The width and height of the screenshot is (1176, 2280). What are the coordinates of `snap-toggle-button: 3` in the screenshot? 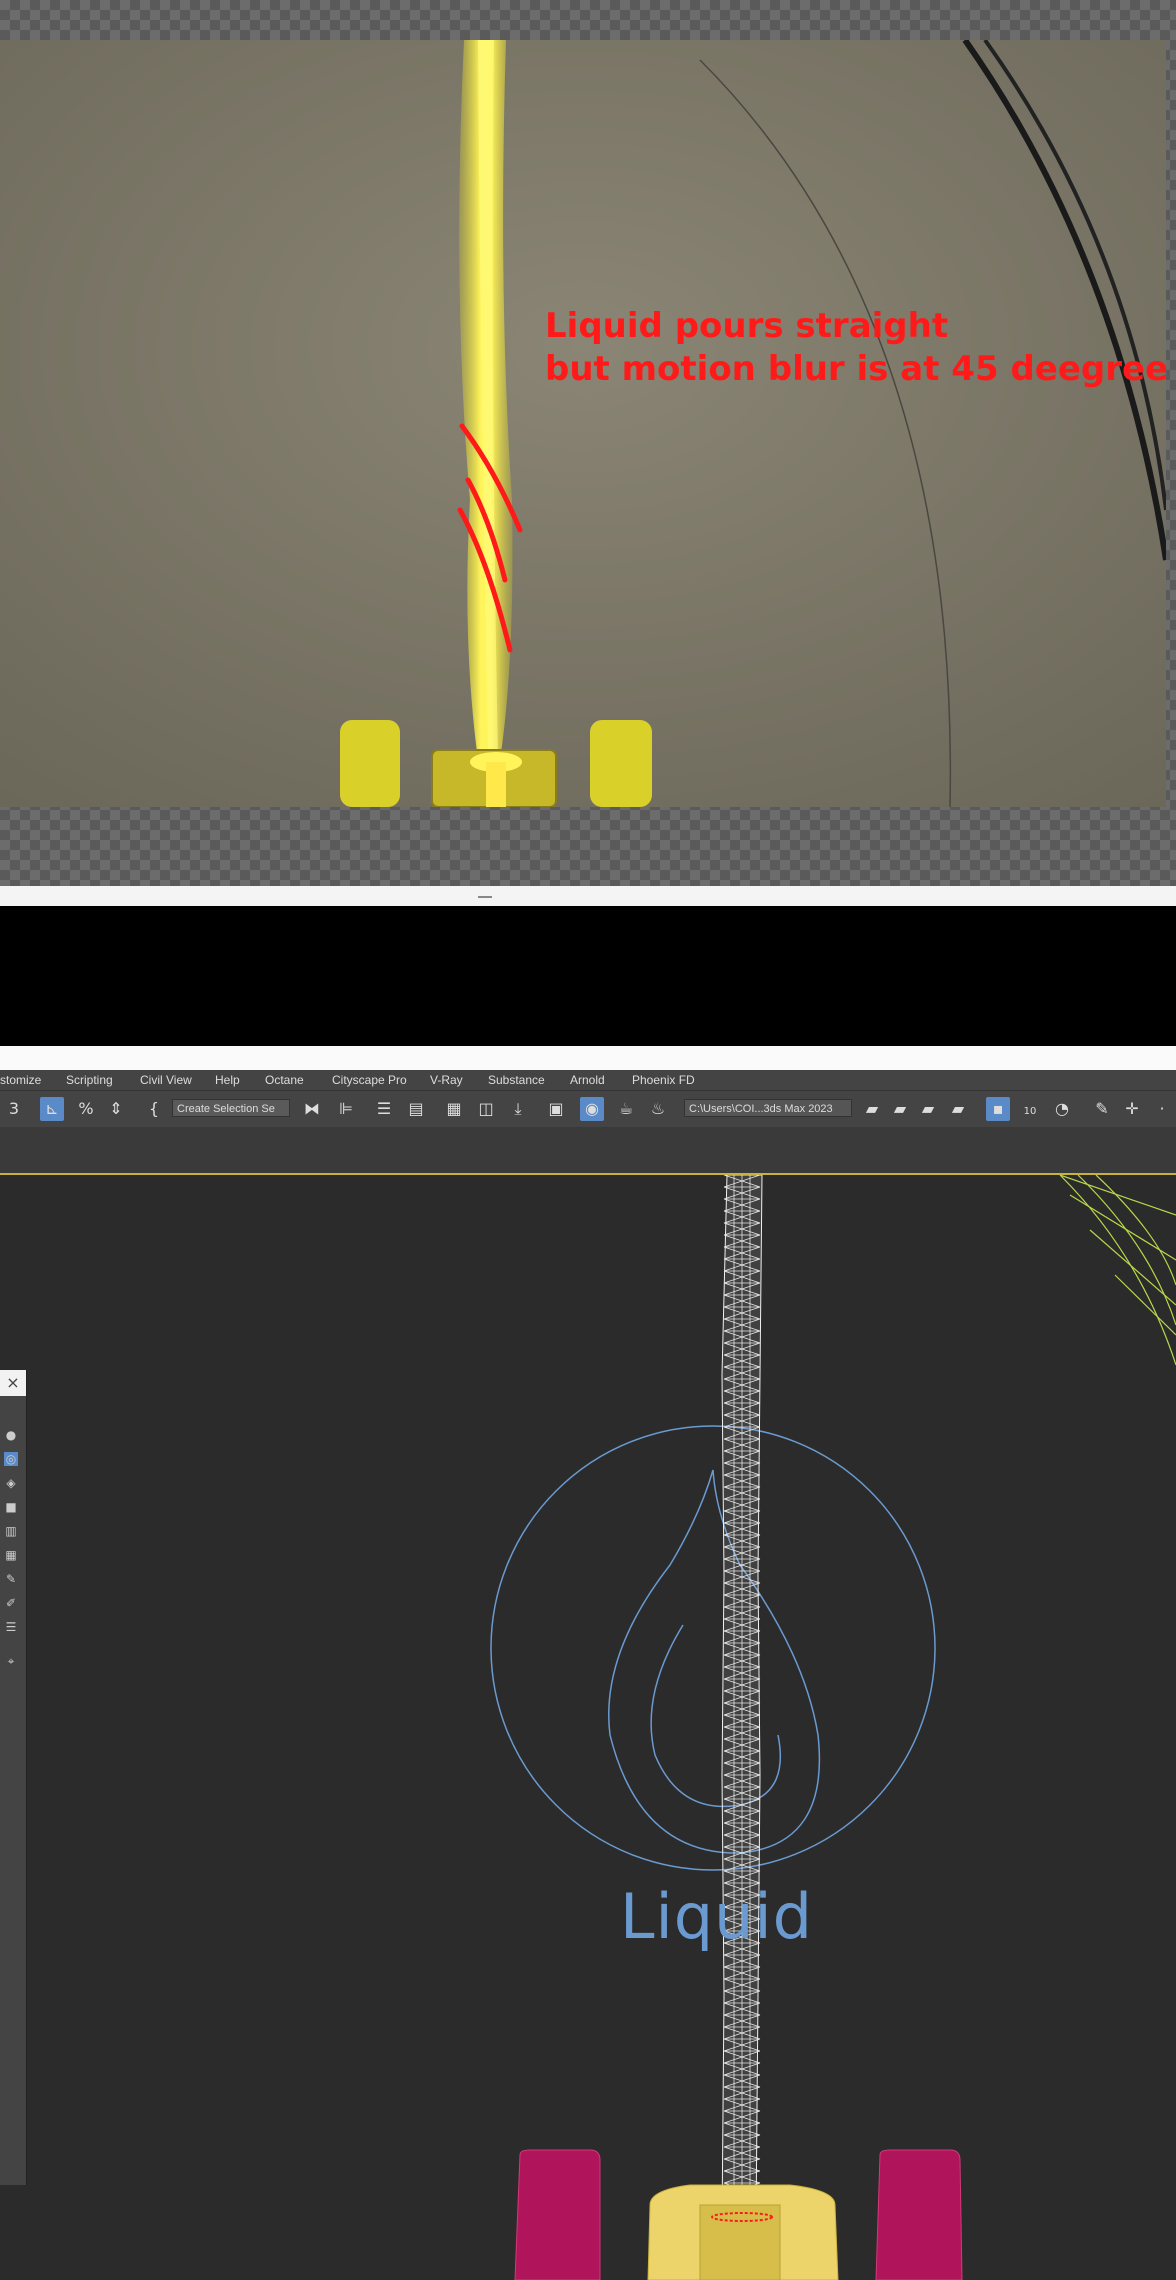 It's located at (14, 1109).